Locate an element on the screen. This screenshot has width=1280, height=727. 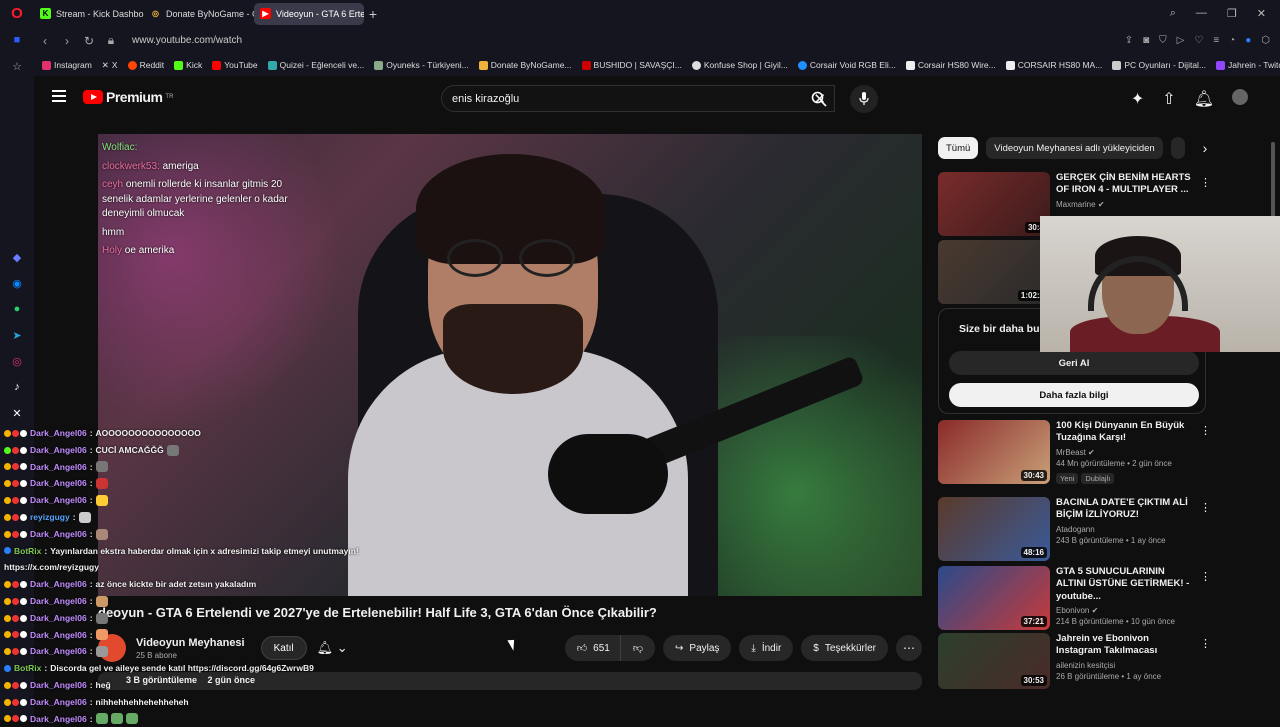
aria-icon: ◆ is located at coordinates (17, 257).